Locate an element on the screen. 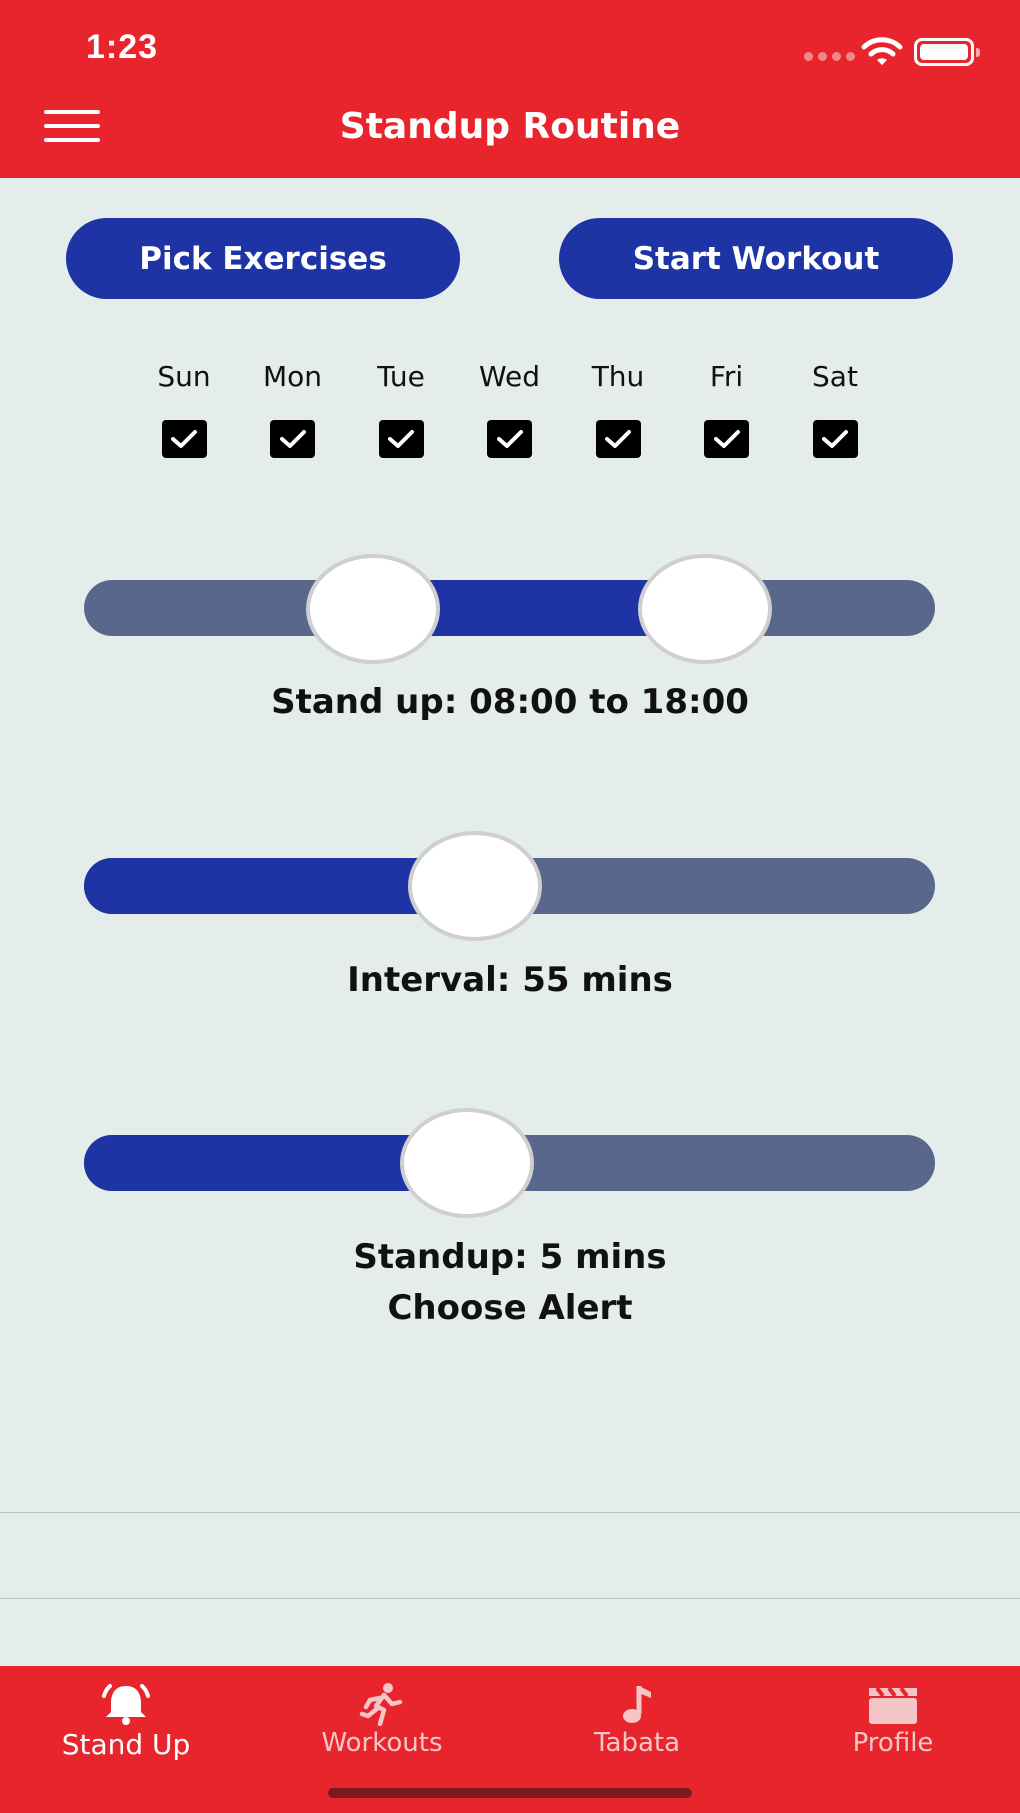  app-header: 1:23 Standup Routine is located at coordinates (510, 89).